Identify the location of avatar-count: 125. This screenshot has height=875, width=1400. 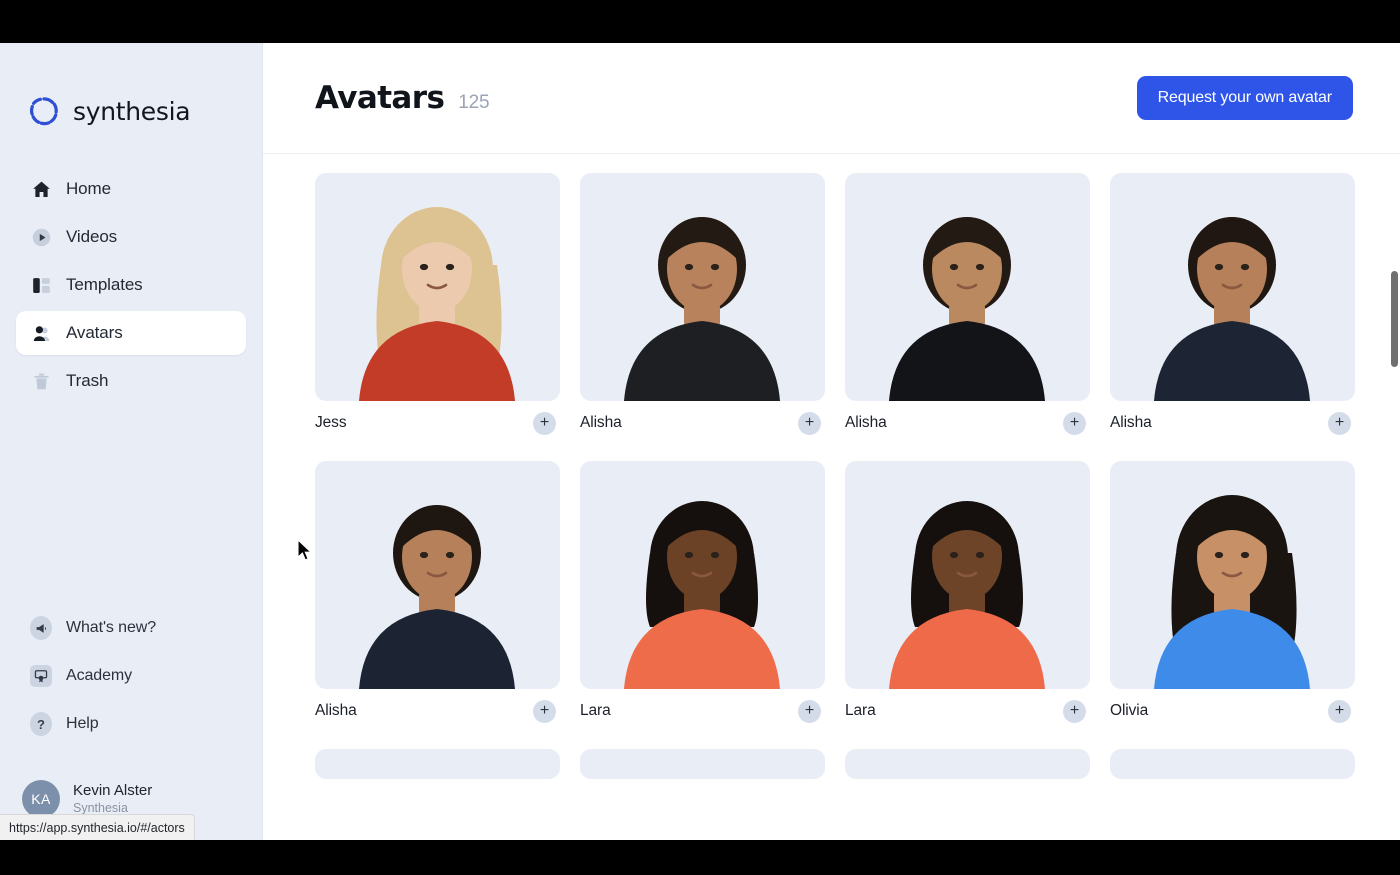
(474, 102).